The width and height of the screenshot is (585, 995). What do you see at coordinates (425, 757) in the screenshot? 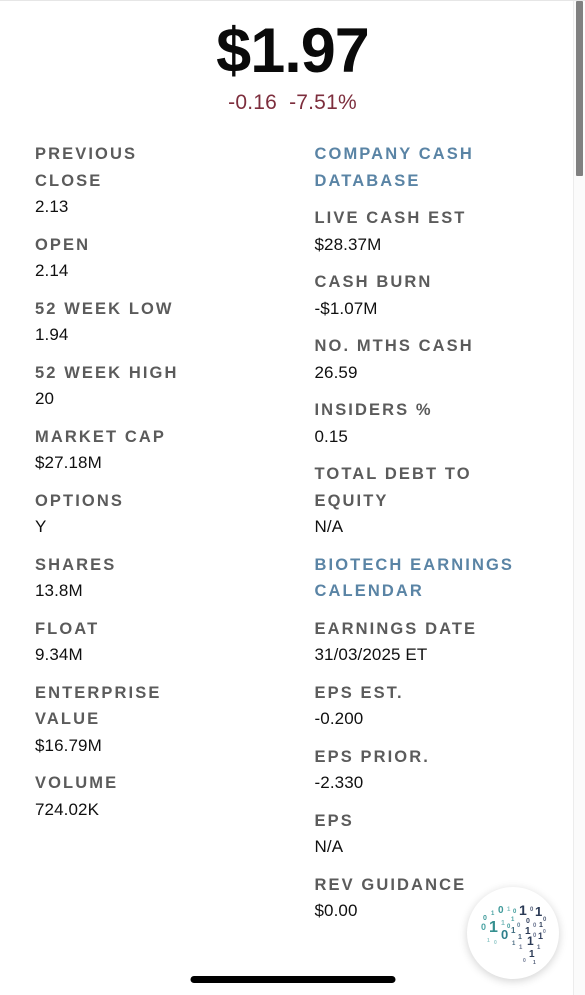
I see `stat-label: EPS PRIOR.` at bounding box center [425, 757].